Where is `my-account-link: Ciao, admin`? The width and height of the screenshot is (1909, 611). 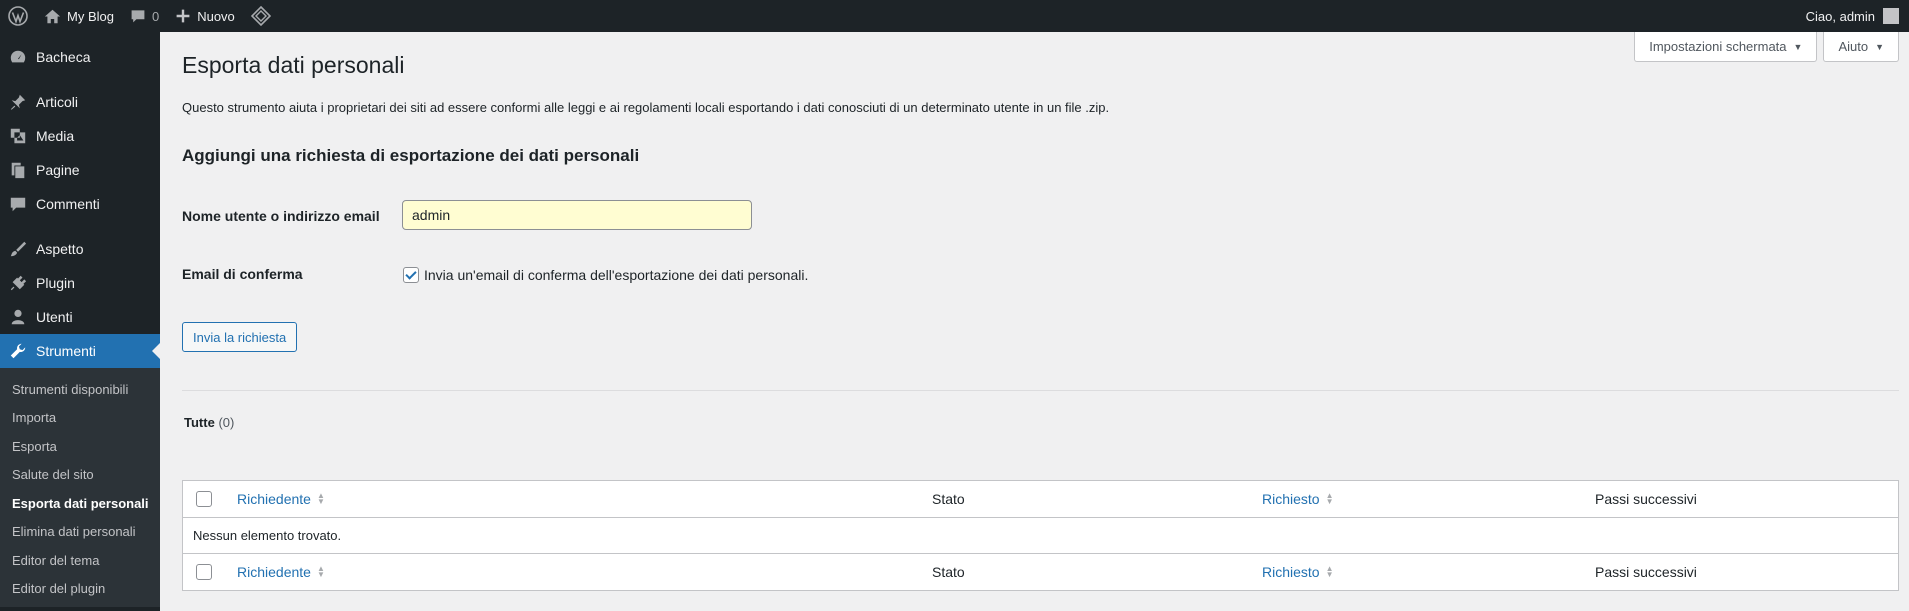 my-account-link: Ciao, admin is located at coordinates (1853, 16).